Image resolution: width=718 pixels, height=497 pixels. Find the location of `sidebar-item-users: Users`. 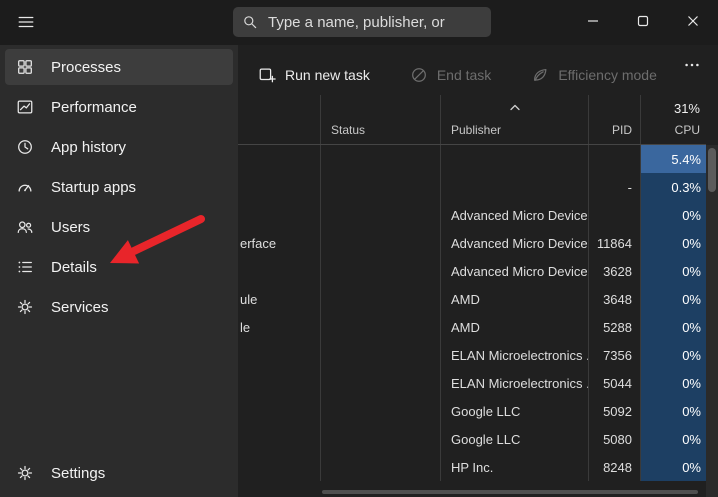

sidebar-item-users: Users is located at coordinates (119, 227).